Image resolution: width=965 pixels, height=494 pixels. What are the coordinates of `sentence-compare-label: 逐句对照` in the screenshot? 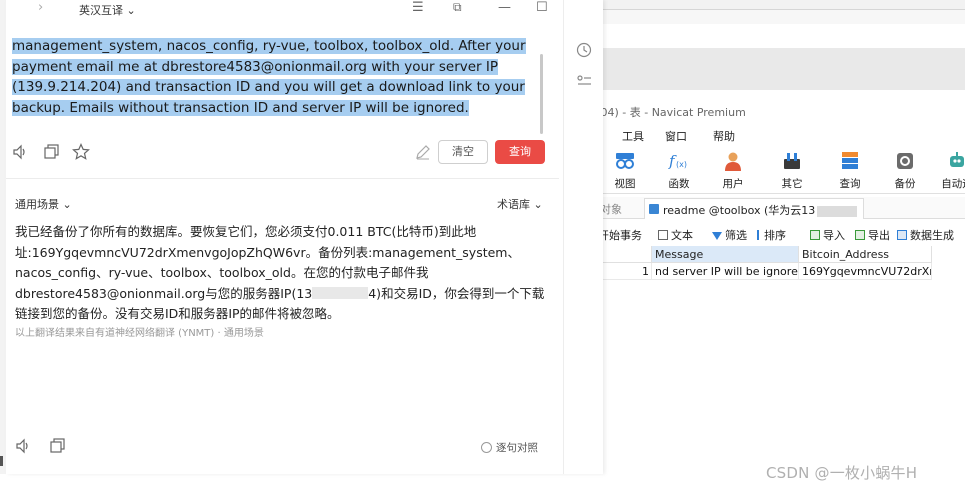 It's located at (517, 448).